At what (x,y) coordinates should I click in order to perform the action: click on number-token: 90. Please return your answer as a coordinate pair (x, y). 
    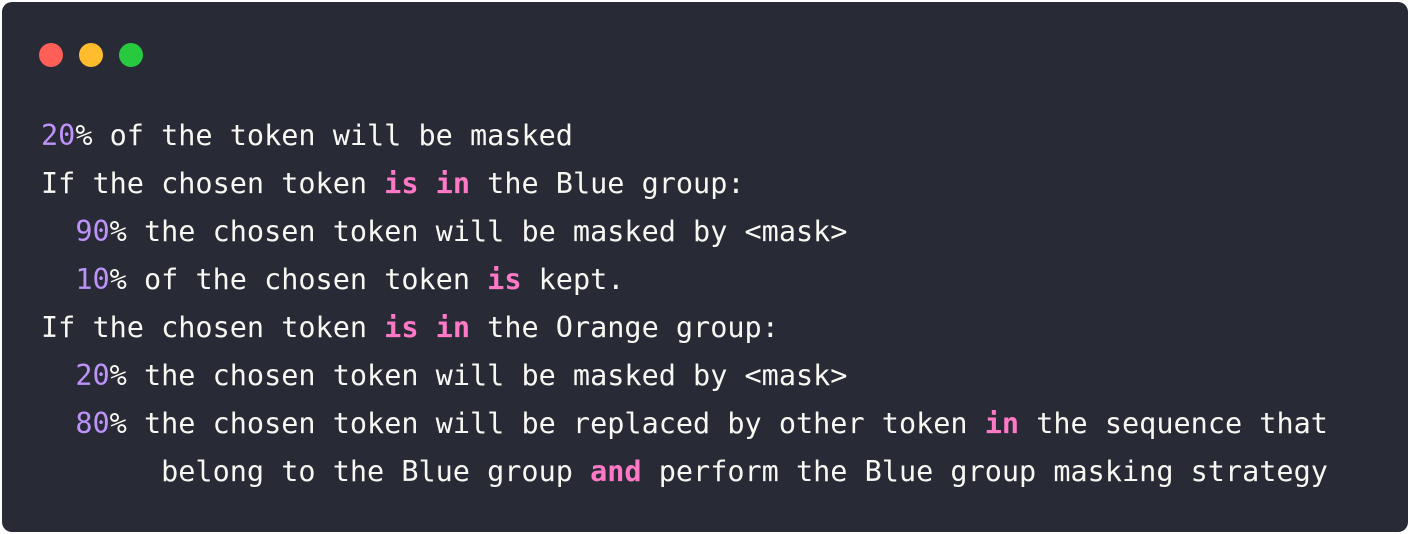
    Looking at the image, I should click on (92, 231).